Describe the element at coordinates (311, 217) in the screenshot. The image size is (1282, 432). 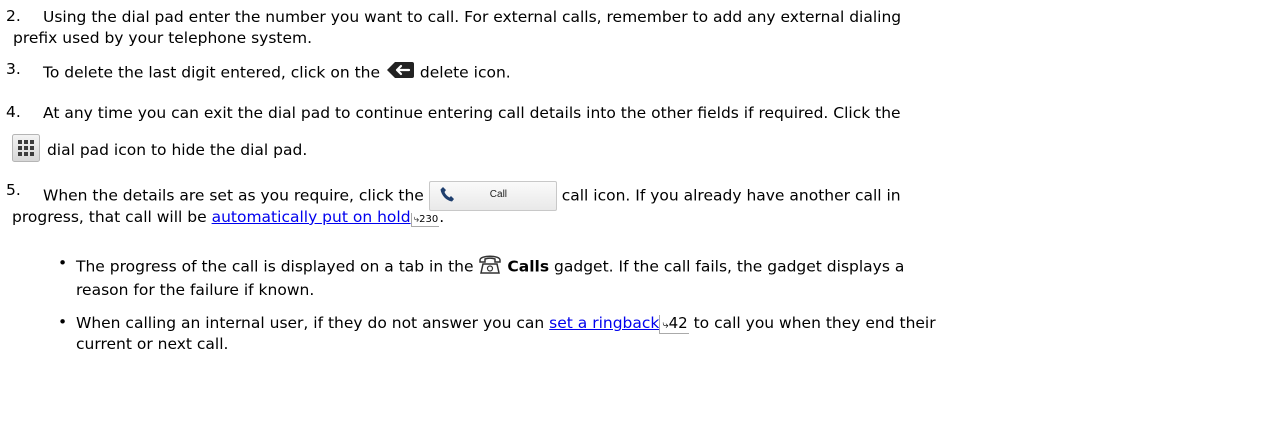
I see `automatically-put-on-hold-link: automatically put on hold` at that location.